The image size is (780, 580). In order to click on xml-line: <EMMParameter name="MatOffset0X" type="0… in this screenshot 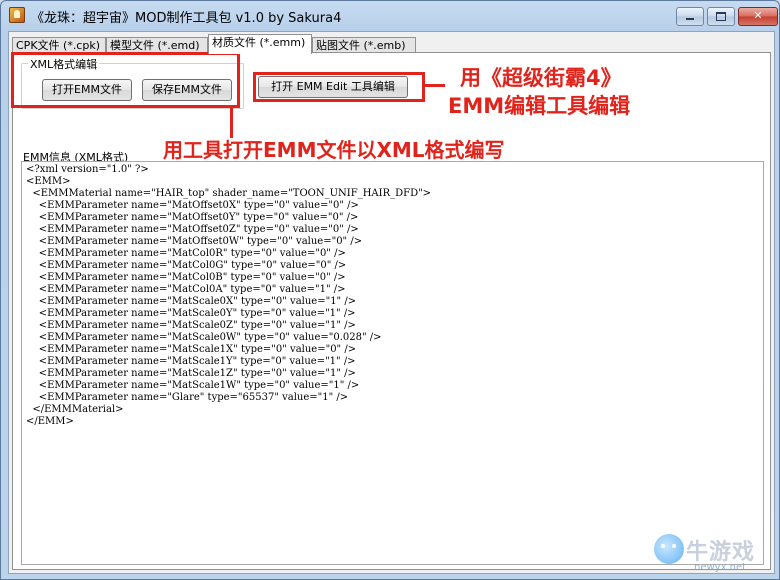, I will do `click(192, 205)`.